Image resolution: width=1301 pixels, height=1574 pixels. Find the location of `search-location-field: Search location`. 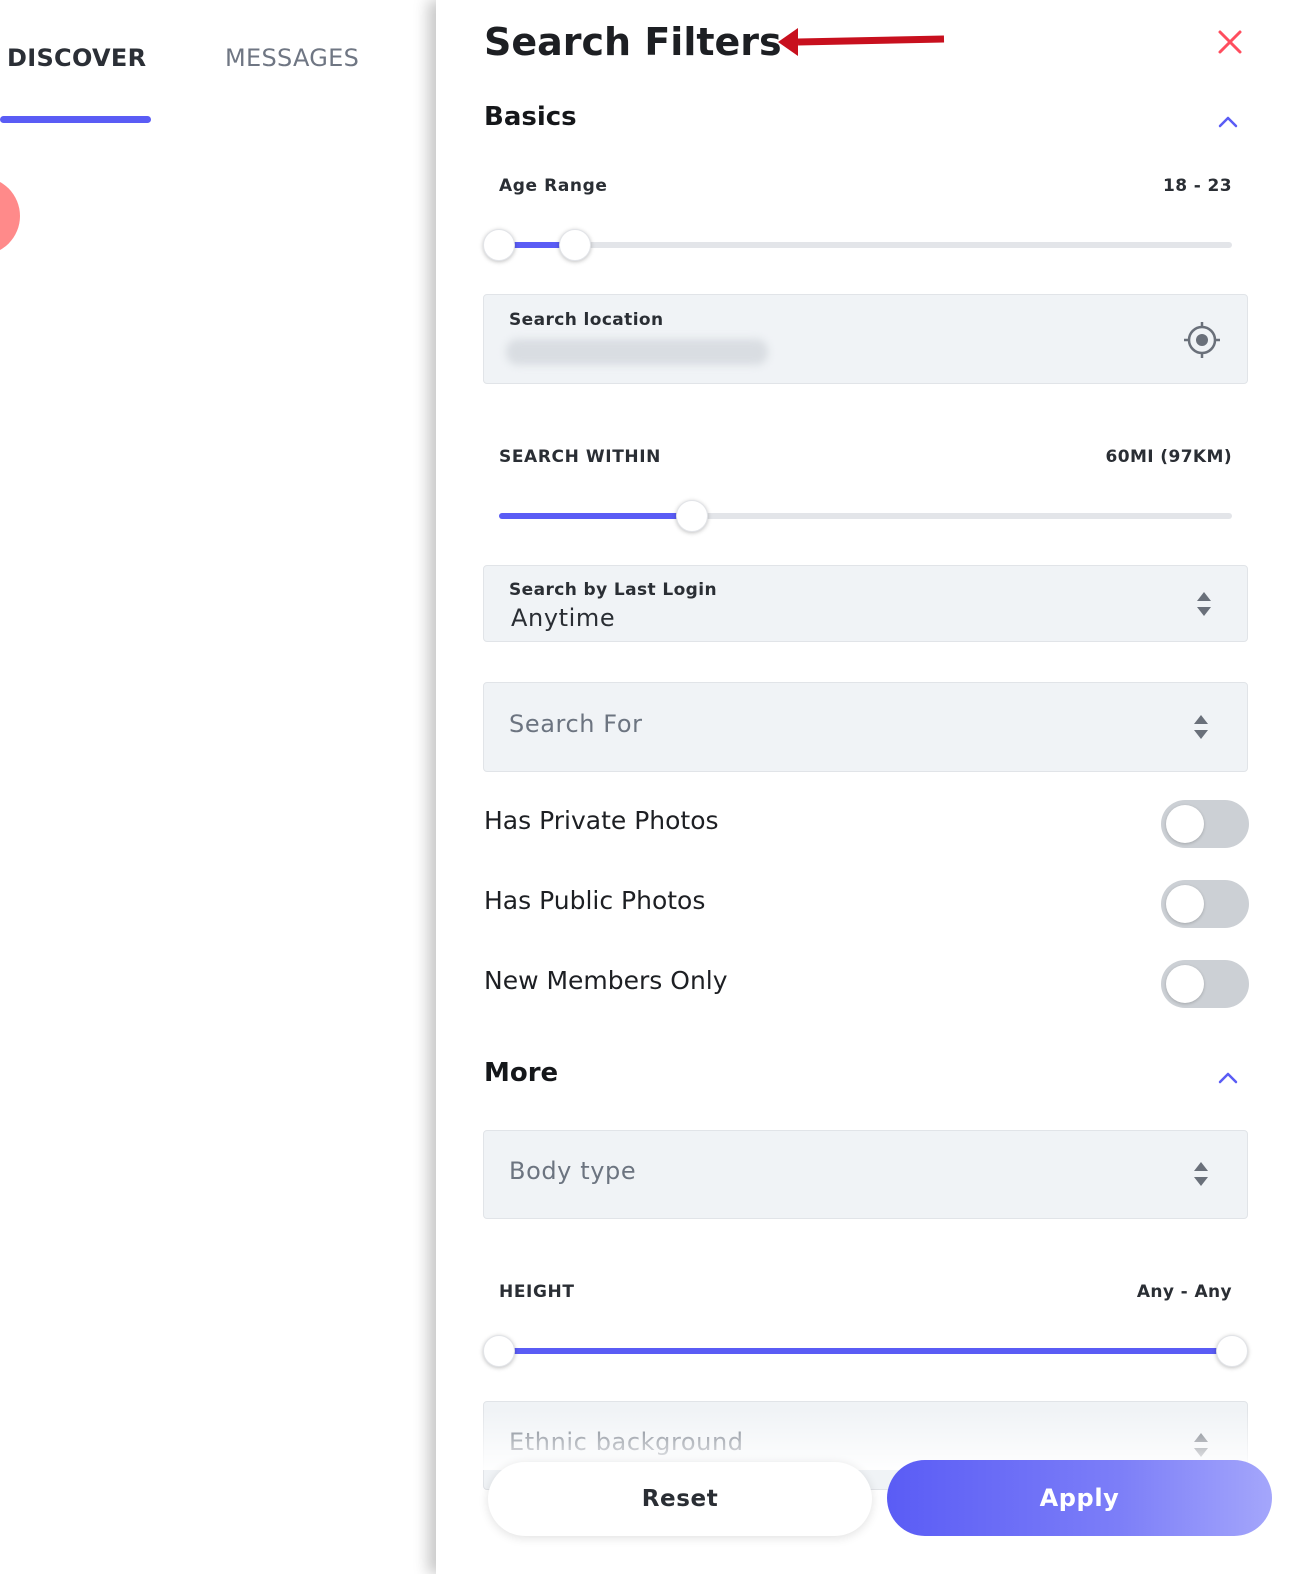

search-location-field: Search location is located at coordinates (865, 339).